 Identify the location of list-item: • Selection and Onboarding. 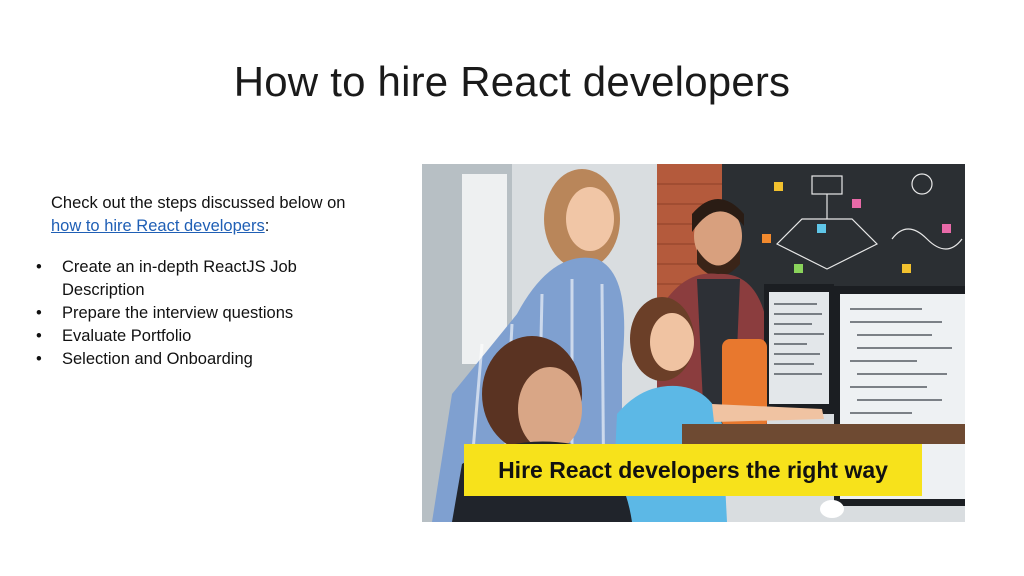
(201, 359).